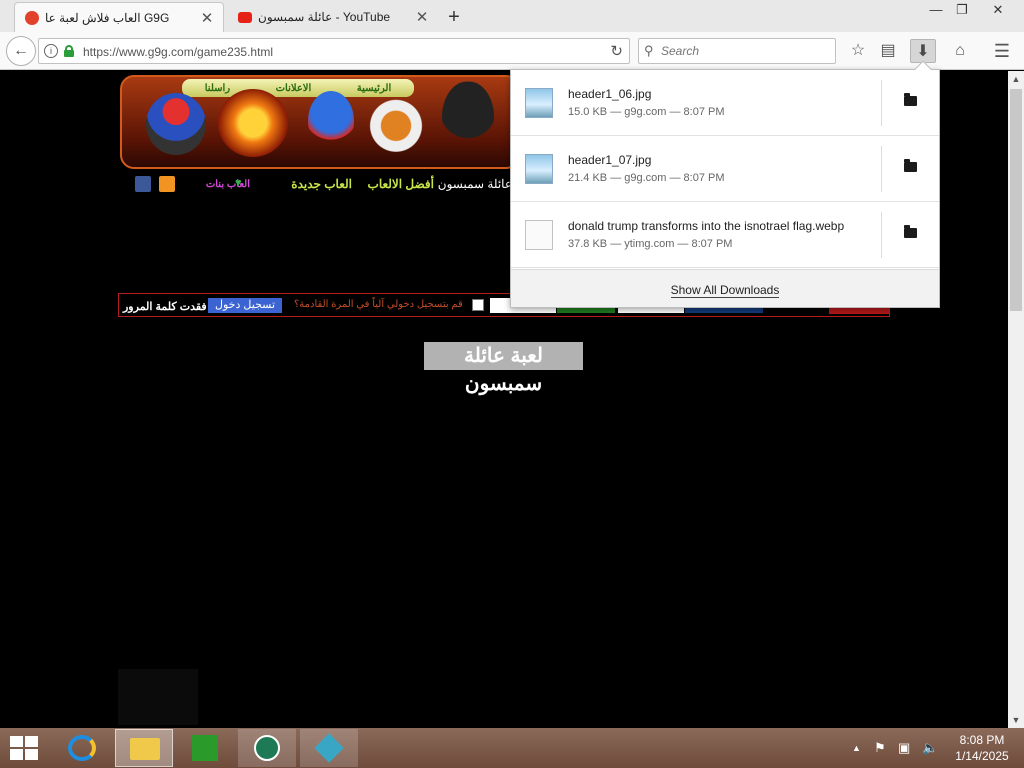 The width and height of the screenshot is (1024, 768). I want to click on search-box: ⚲, so click(737, 51).